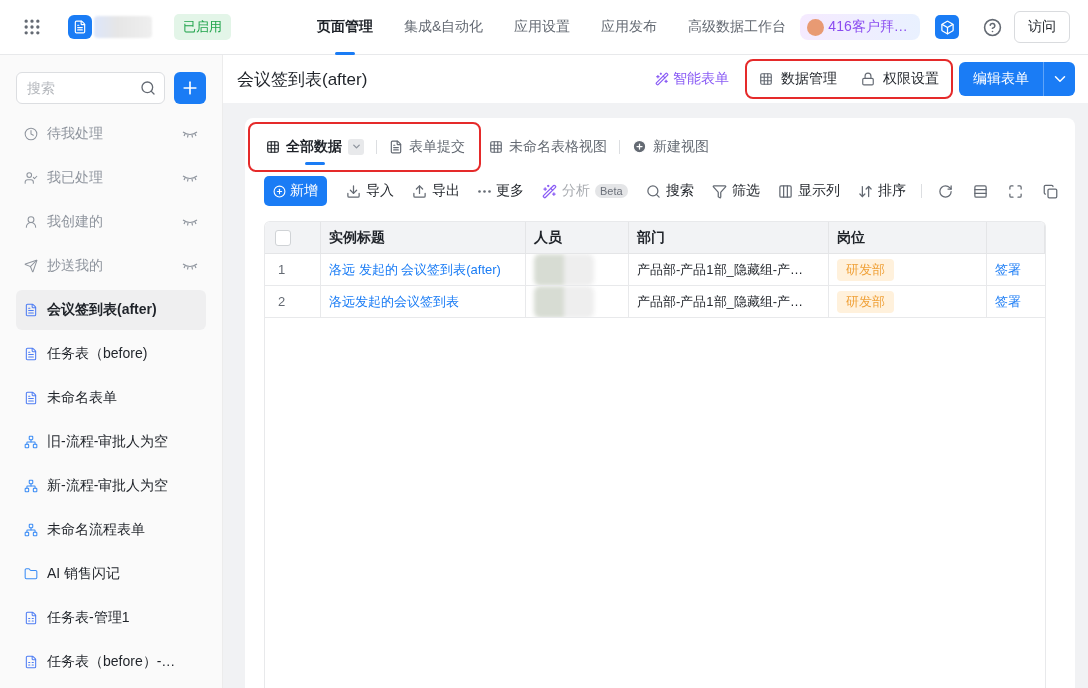 Image resolution: width=1088 pixels, height=688 pixels. I want to click on toolbar-button: 导出, so click(436, 191).